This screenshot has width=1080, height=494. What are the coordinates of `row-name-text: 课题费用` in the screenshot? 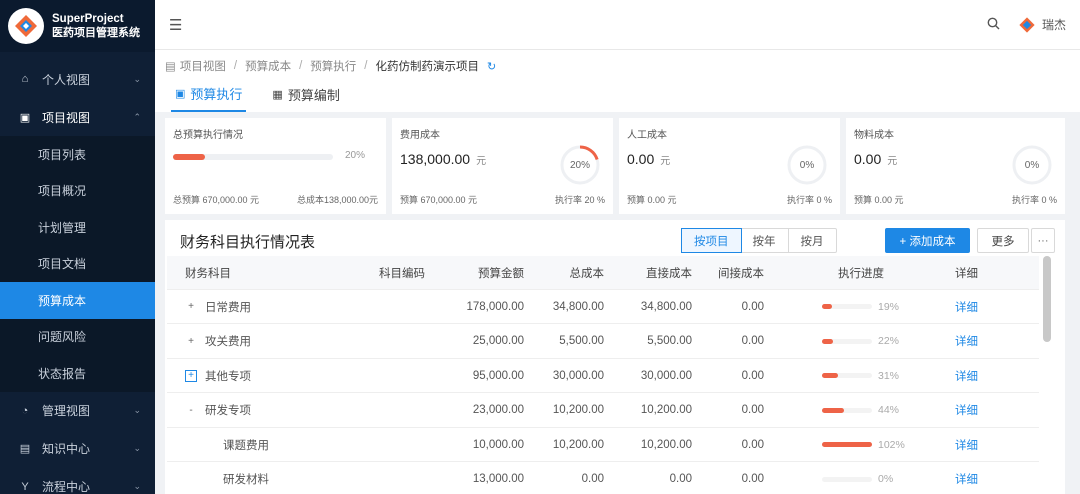 It's located at (246, 445).